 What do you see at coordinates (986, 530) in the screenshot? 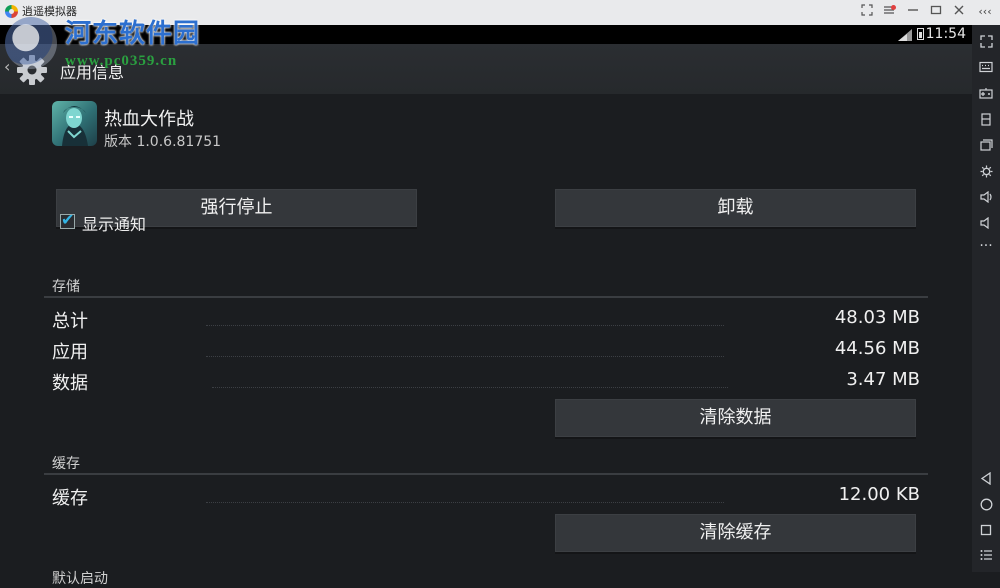
I see `recent-apps-icon` at bounding box center [986, 530].